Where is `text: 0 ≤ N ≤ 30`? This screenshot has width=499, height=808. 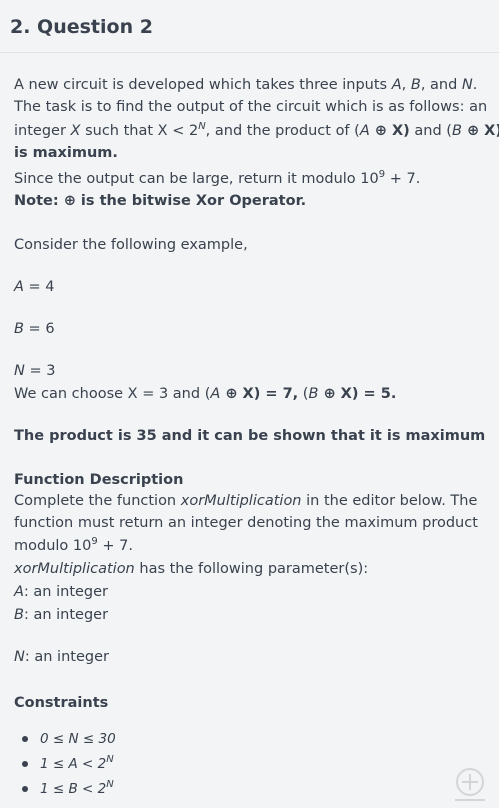
text: 0 ≤ N ≤ 30 is located at coordinates (78, 739).